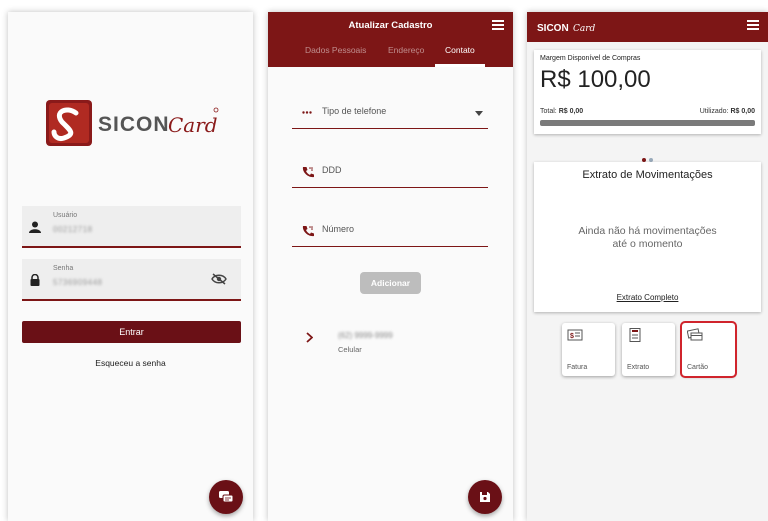 This screenshot has height=521, width=768. I want to click on active-tab-indicator, so click(460, 65).